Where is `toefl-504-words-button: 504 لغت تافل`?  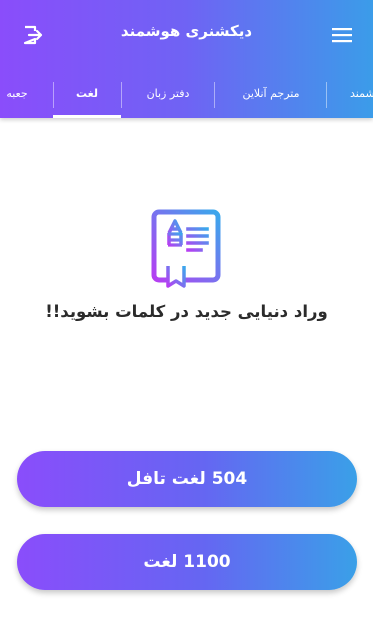 toefl-504-words-button: 504 لغت تافل is located at coordinates (187, 479).